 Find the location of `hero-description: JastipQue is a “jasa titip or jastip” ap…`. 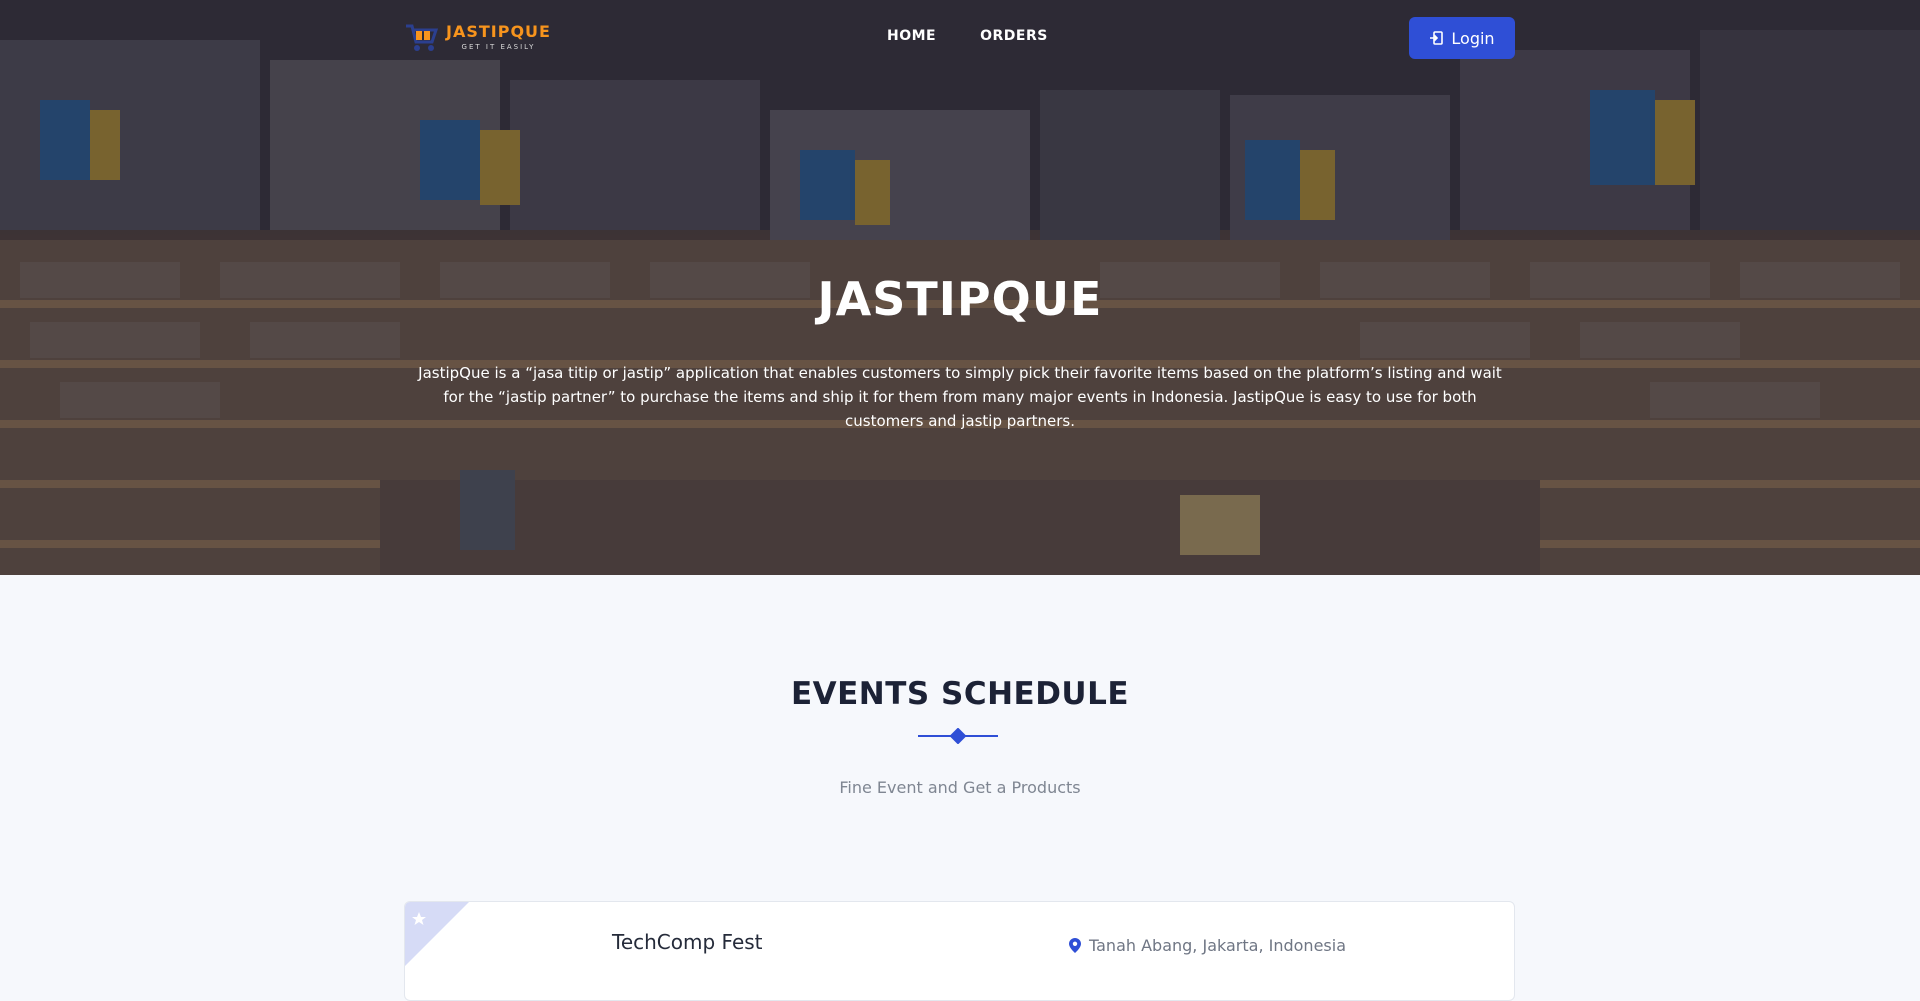

hero-description: JastipQue is a “jasa titip or jastip” ap… is located at coordinates (960, 397).